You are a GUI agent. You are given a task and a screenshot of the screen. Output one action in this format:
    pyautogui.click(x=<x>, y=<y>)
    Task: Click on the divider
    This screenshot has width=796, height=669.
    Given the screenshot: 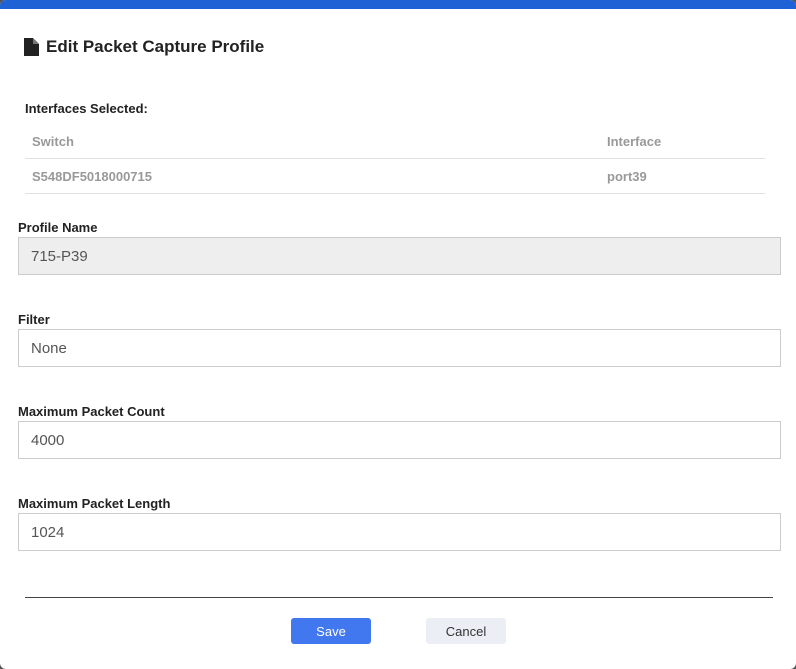 What is the action you would take?
    pyautogui.click(x=399, y=597)
    